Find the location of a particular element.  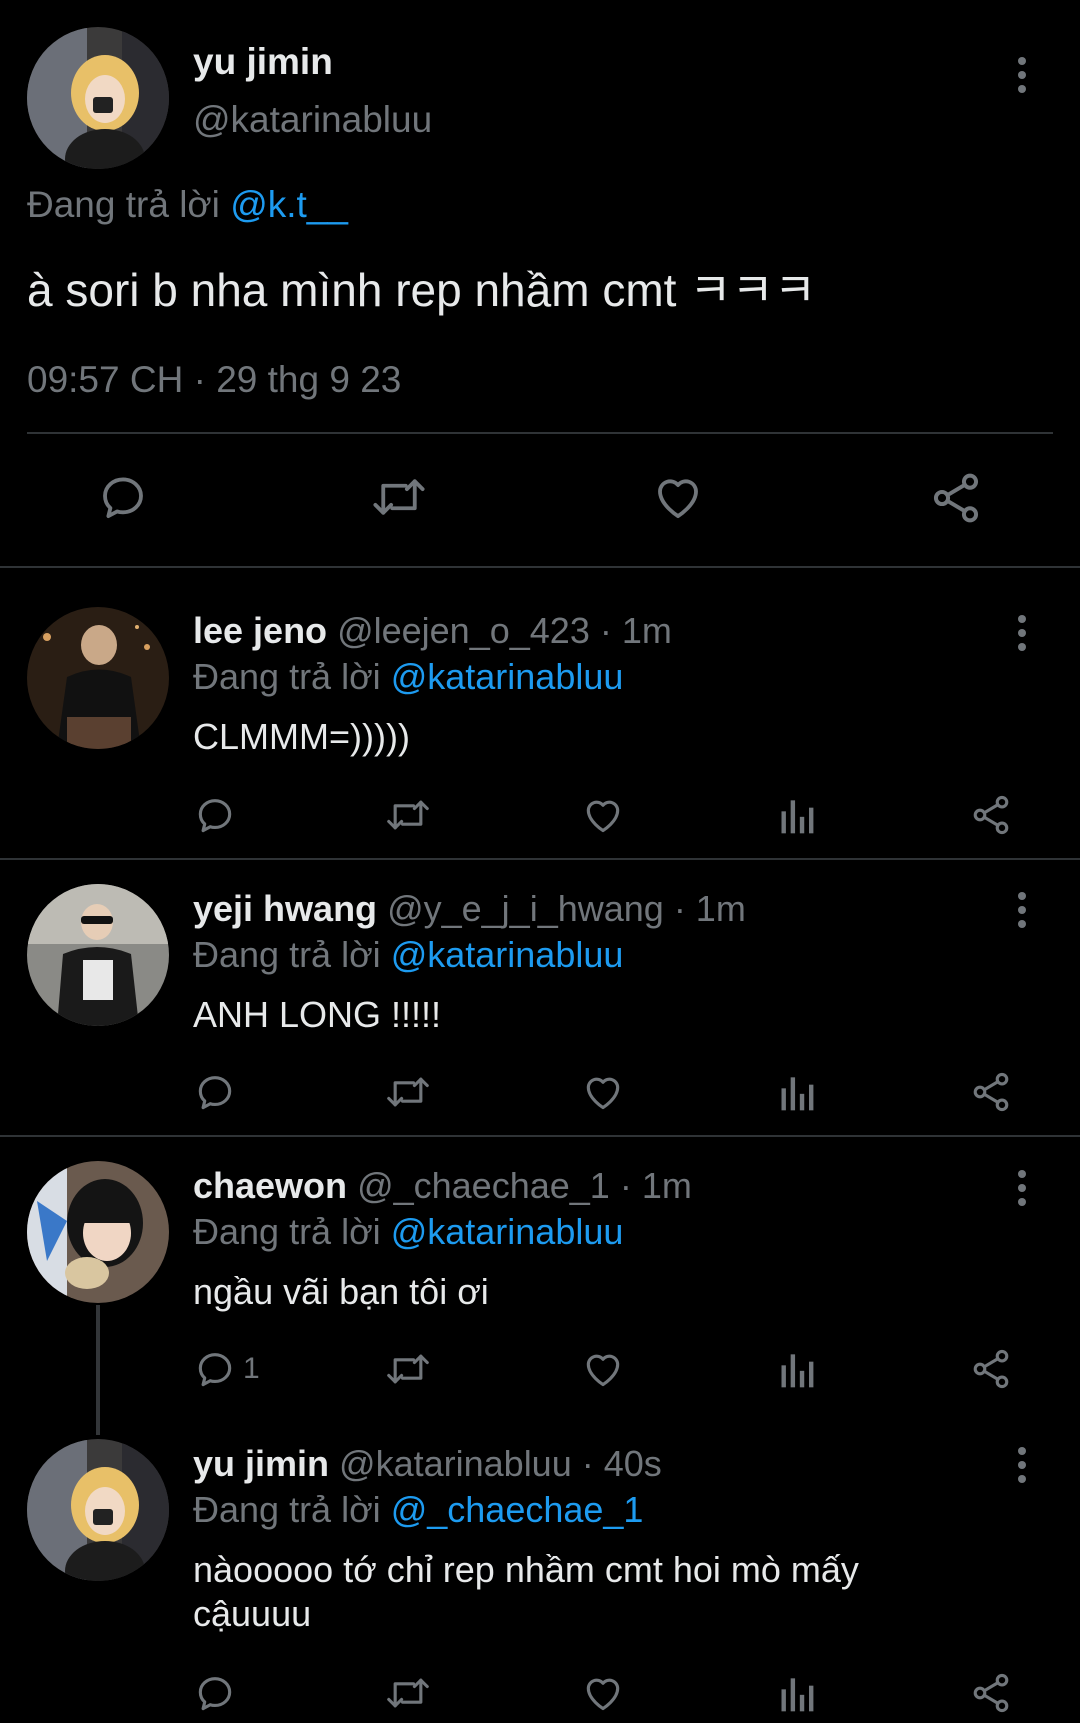

reply-avatar-chaewon is located at coordinates (98, 1232).